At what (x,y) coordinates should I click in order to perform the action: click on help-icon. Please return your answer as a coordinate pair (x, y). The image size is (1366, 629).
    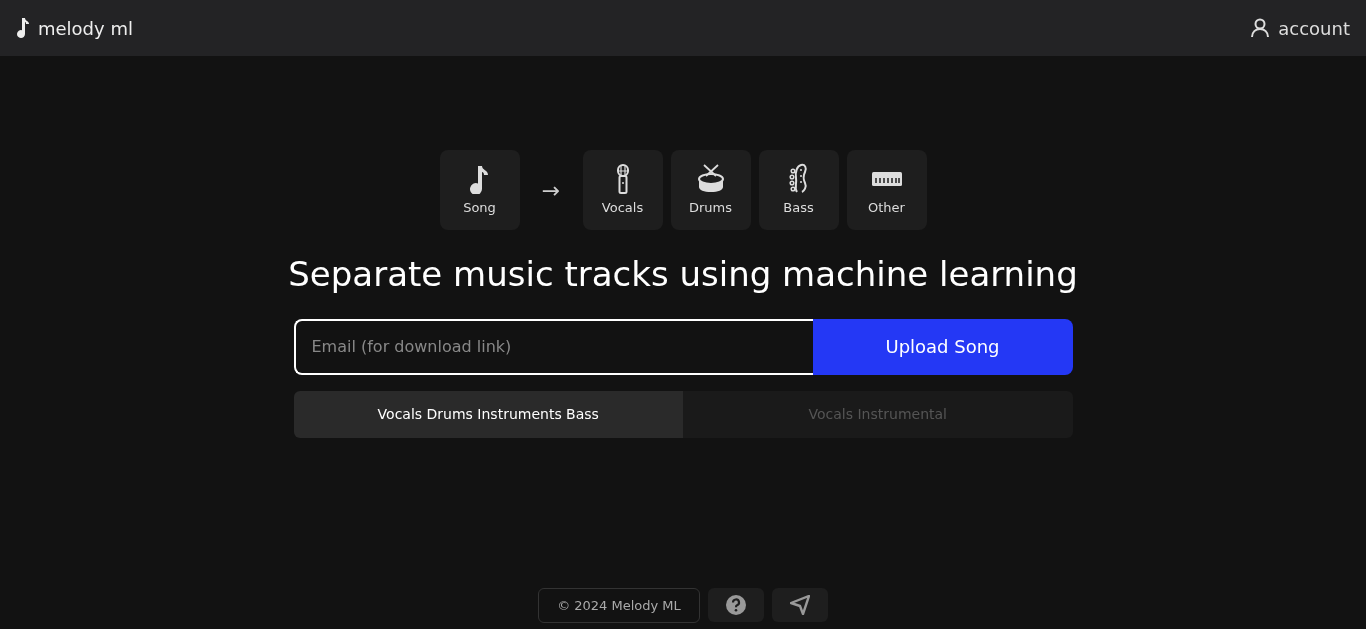
    Looking at the image, I should click on (735, 604).